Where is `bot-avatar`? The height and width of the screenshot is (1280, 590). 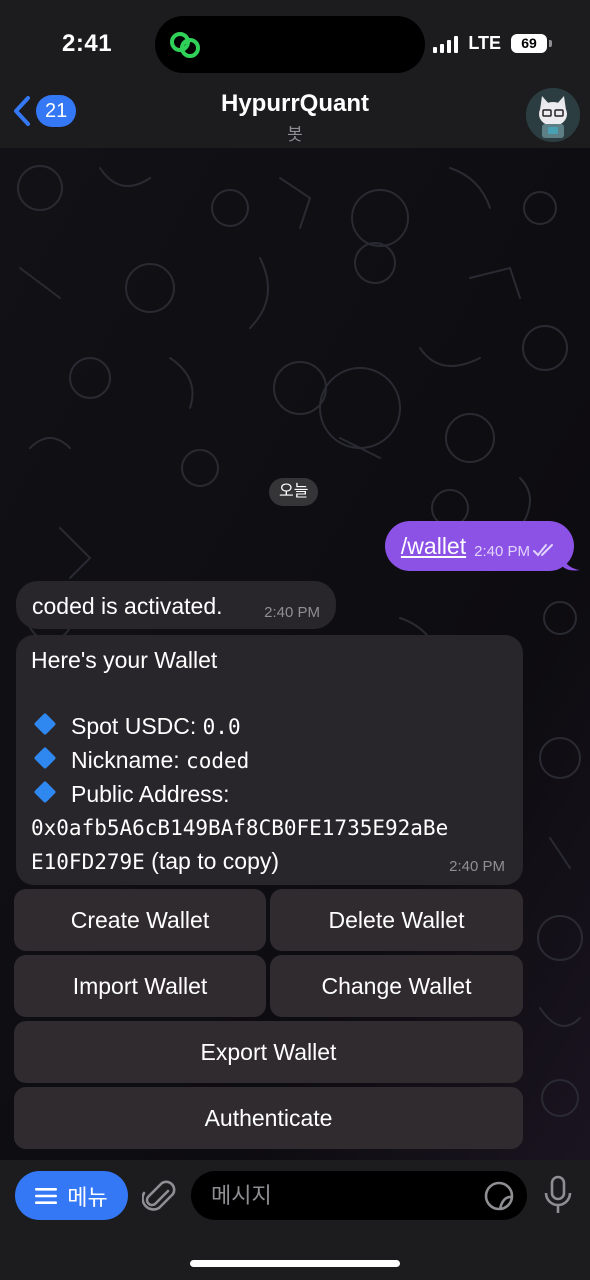
bot-avatar is located at coordinates (553, 115).